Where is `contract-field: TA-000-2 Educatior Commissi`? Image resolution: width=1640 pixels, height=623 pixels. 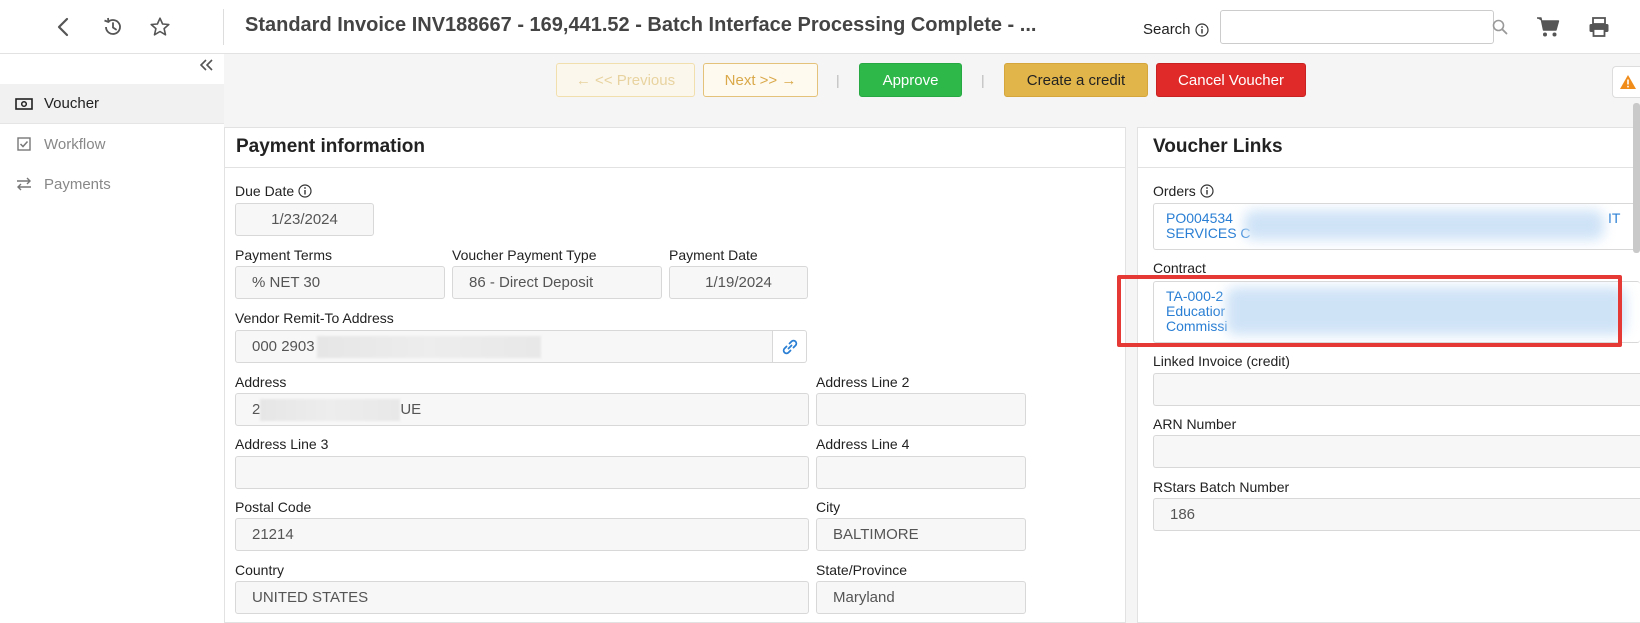
contract-field: TA-000-2 Educatior Commissi is located at coordinates (1396, 312).